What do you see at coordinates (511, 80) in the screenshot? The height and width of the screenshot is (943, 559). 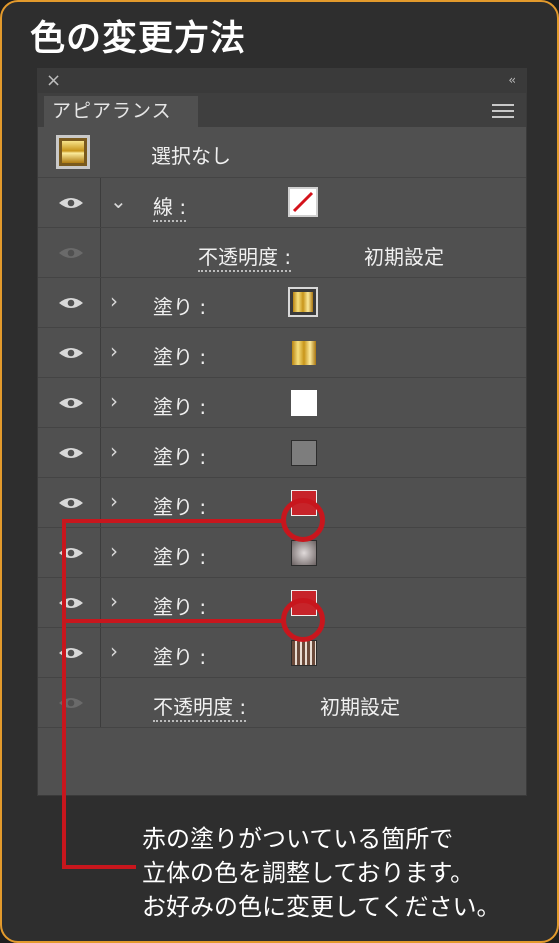 I see `collapse-icon: ‹‹` at bounding box center [511, 80].